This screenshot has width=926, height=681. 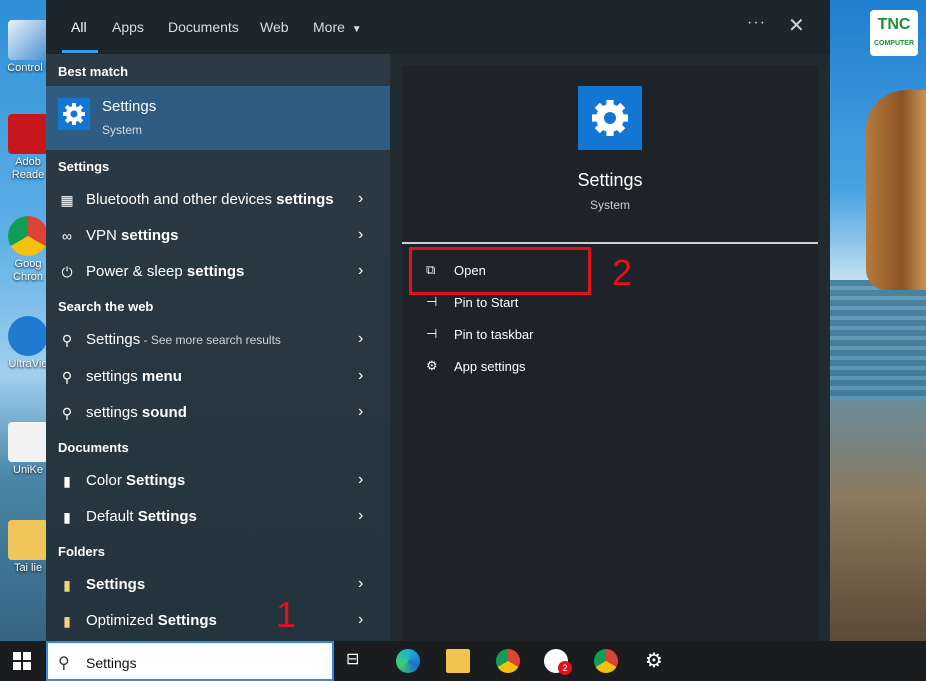 What do you see at coordinates (654, 661) in the screenshot?
I see `gear-icon: ⚙` at bounding box center [654, 661].